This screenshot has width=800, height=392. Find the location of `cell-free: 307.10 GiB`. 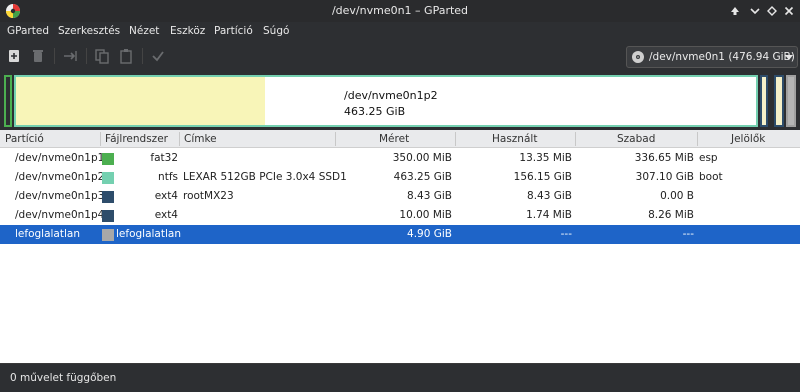

cell-free: 307.10 GiB is located at coordinates (664, 177).